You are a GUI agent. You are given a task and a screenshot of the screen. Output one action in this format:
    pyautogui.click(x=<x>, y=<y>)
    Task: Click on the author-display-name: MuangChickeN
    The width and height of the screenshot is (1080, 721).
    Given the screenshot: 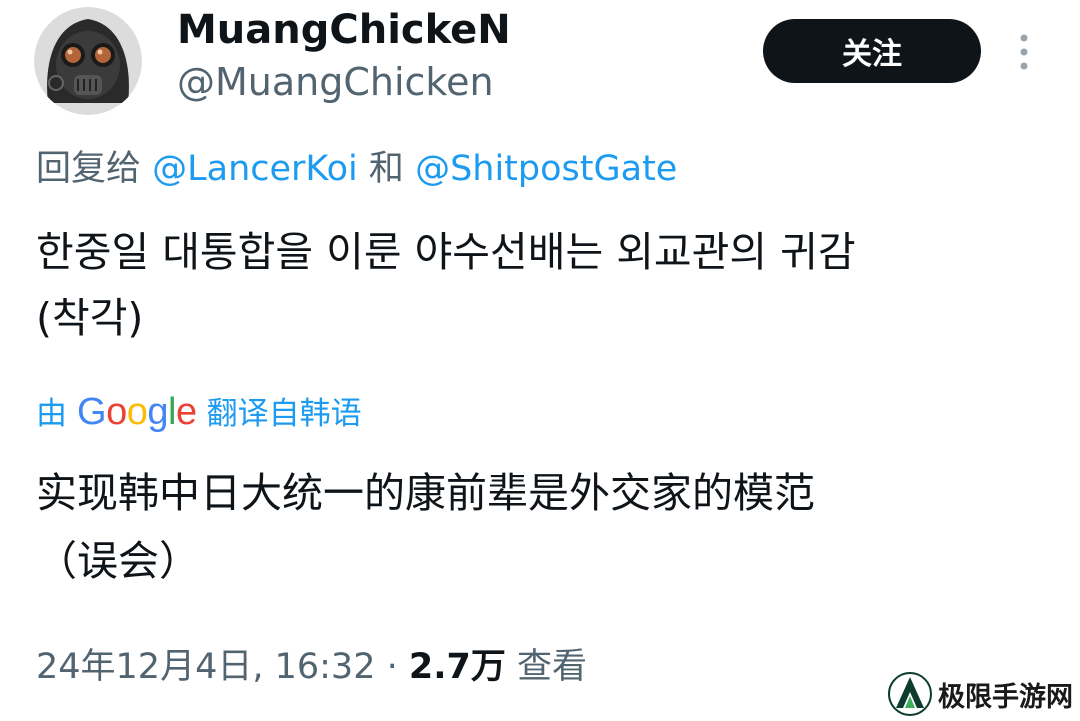 What is the action you would take?
    pyautogui.click(x=344, y=30)
    